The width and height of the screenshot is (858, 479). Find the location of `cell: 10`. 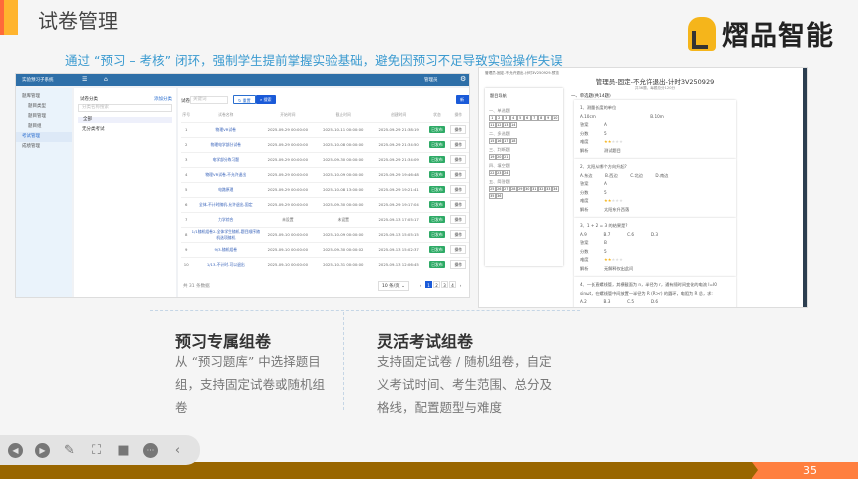

cell: 10 is located at coordinates (186, 264).